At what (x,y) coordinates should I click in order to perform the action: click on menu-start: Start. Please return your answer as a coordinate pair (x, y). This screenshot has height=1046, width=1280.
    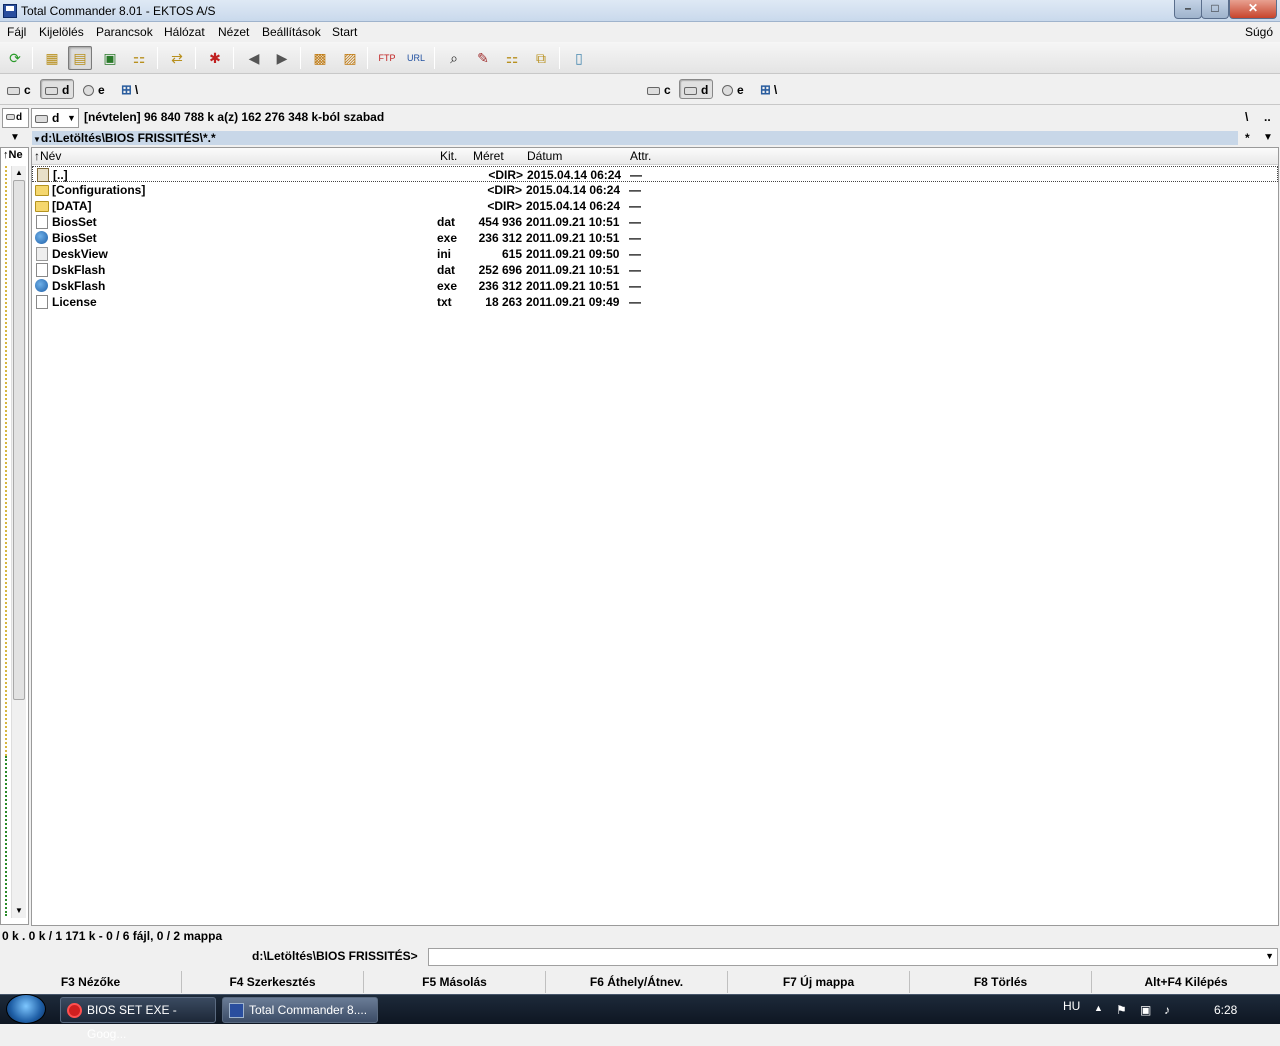
    Looking at the image, I should click on (344, 32).